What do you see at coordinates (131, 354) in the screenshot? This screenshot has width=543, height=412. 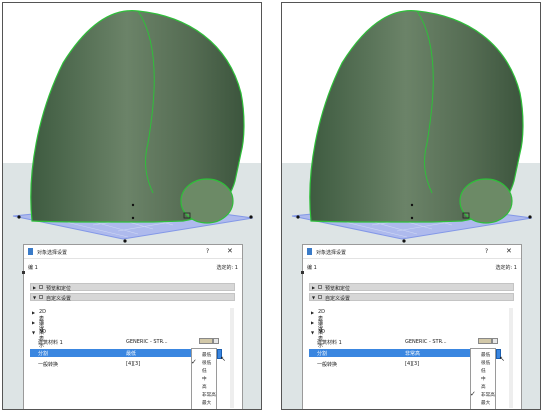 I see `property-value: 最低` at bounding box center [131, 354].